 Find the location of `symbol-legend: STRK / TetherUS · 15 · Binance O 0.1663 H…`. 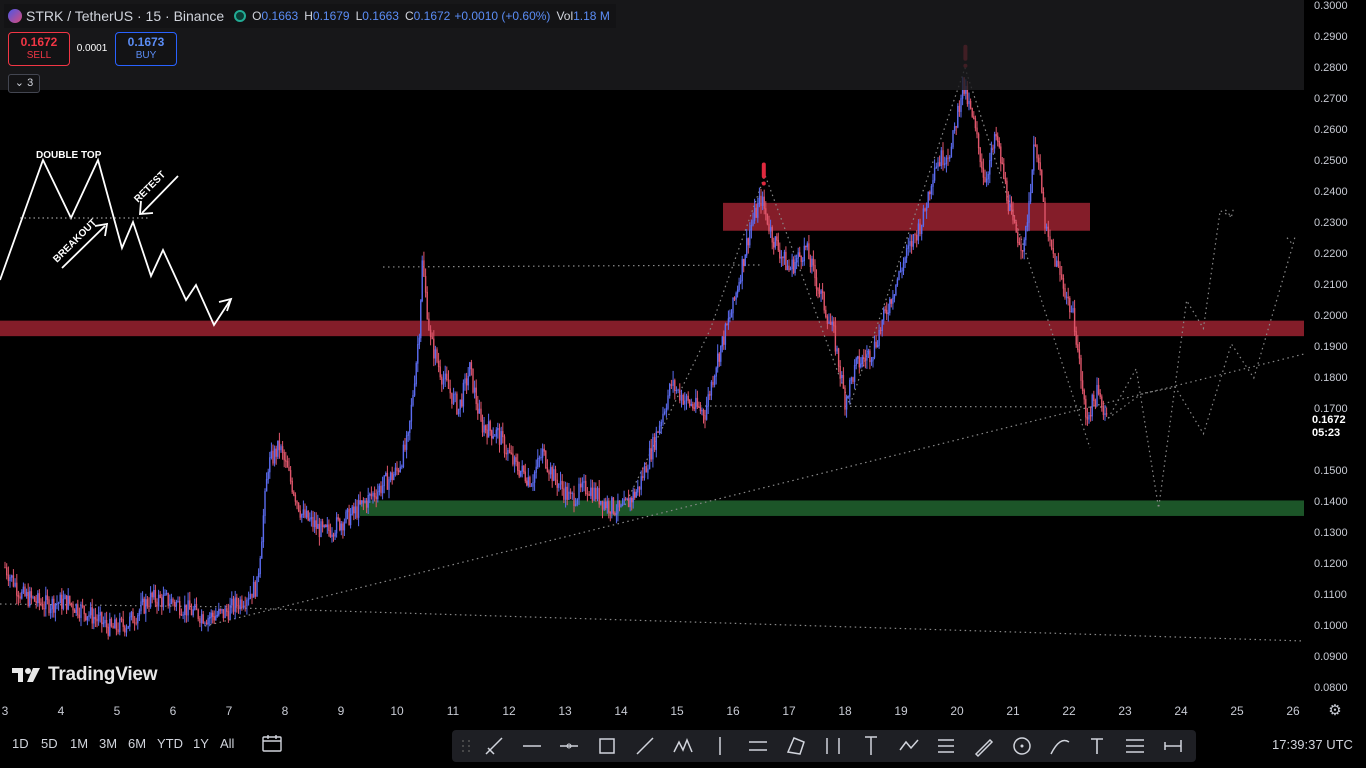

symbol-legend: STRK / TetherUS · 15 · Binance O 0.1663 H… is located at coordinates (310, 16).